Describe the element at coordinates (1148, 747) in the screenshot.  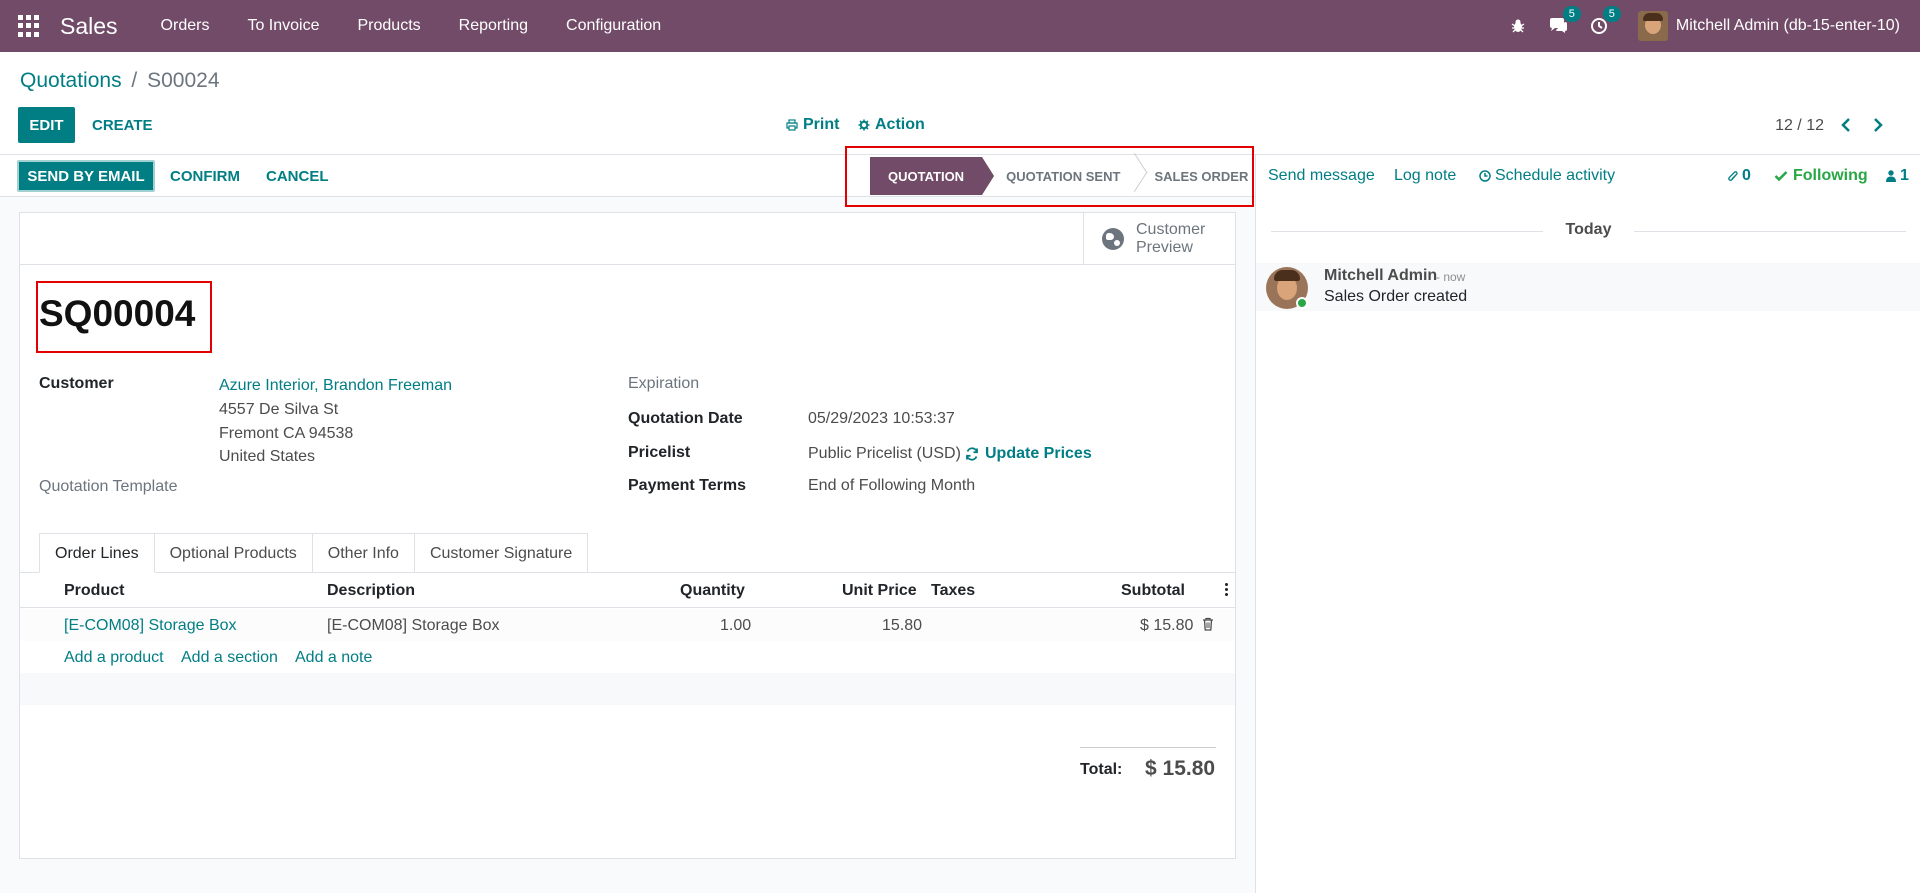
I see `total-divider` at that location.